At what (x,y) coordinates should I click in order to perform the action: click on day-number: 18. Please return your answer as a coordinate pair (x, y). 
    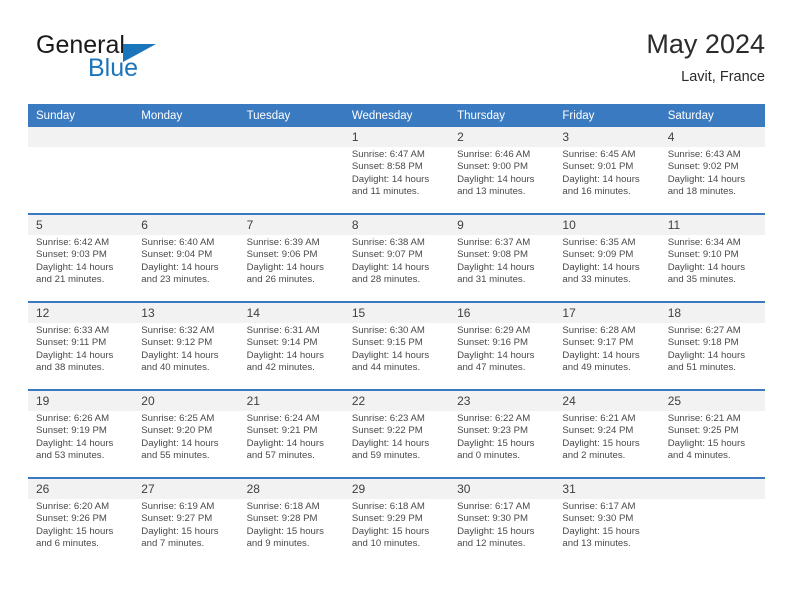
    Looking at the image, I should click on (712, 312).